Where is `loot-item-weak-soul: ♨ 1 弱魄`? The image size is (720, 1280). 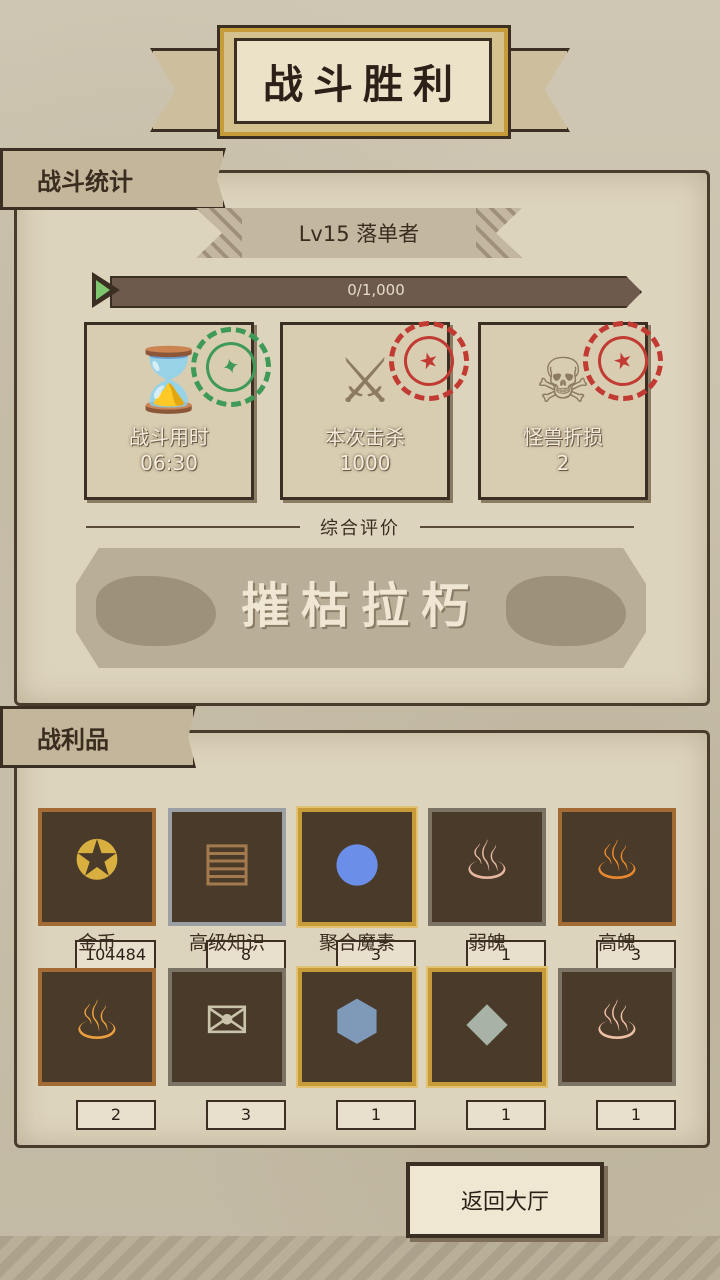
loot-item-weak-soul: ♨ 1 弱魄 is located at coordinates (487, 889).